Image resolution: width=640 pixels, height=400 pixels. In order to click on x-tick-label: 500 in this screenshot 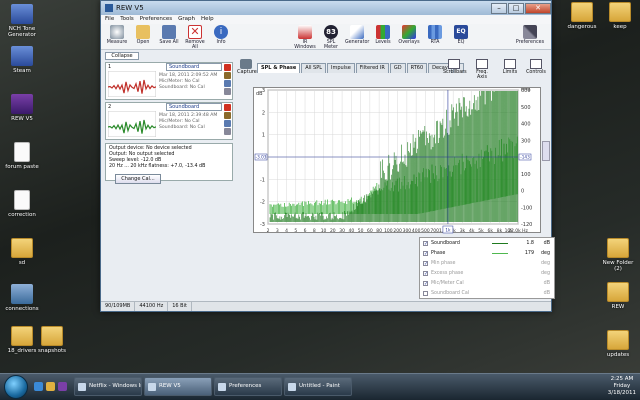, I will do `click(425, 231)`.